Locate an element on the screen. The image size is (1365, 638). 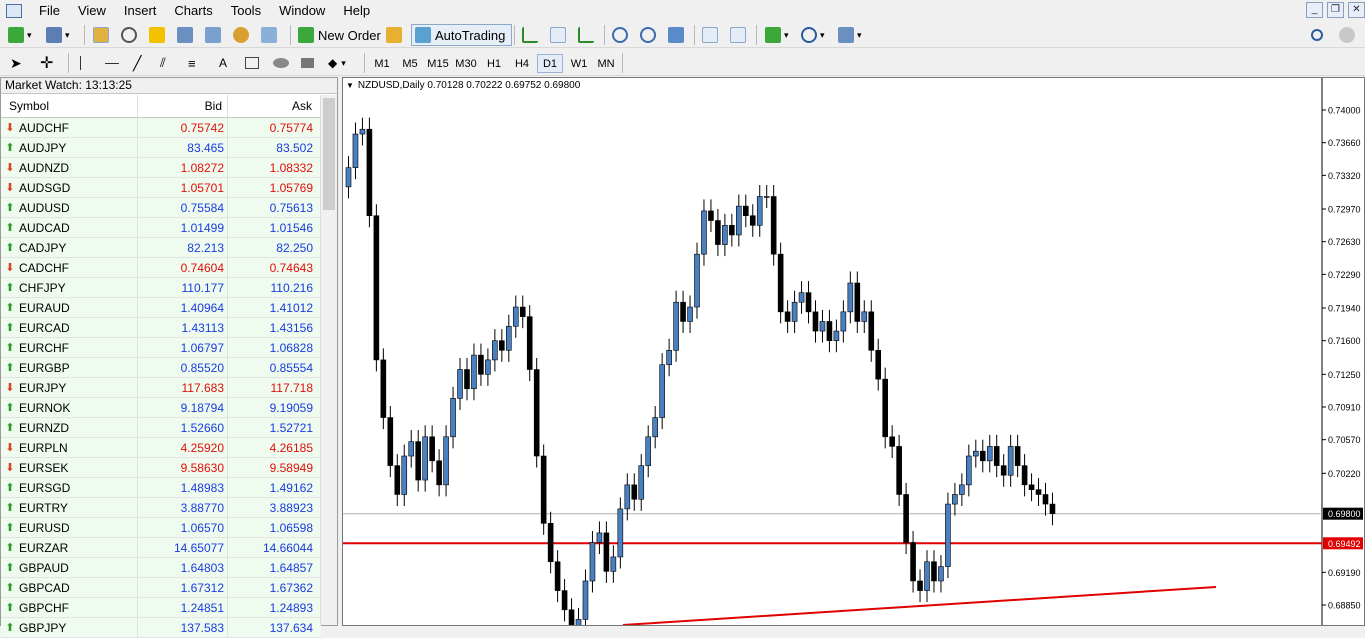
zoom-in-button is located at coordinates (620, 35).